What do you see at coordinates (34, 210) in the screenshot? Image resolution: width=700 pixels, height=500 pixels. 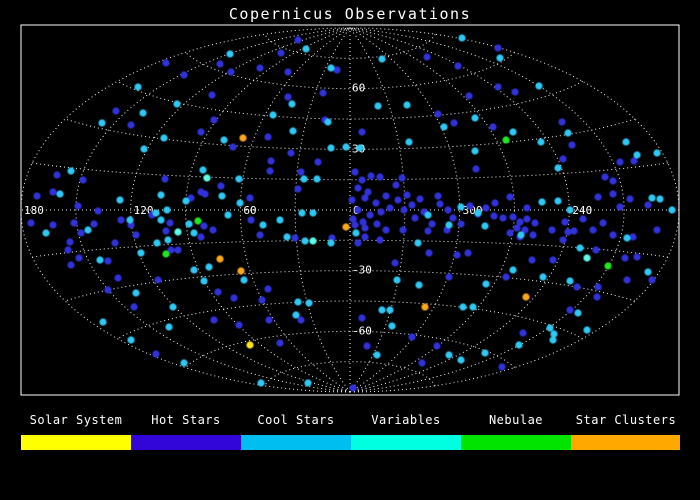 I see `longitude-tick-label: 180` at bounding box center [34, 210].